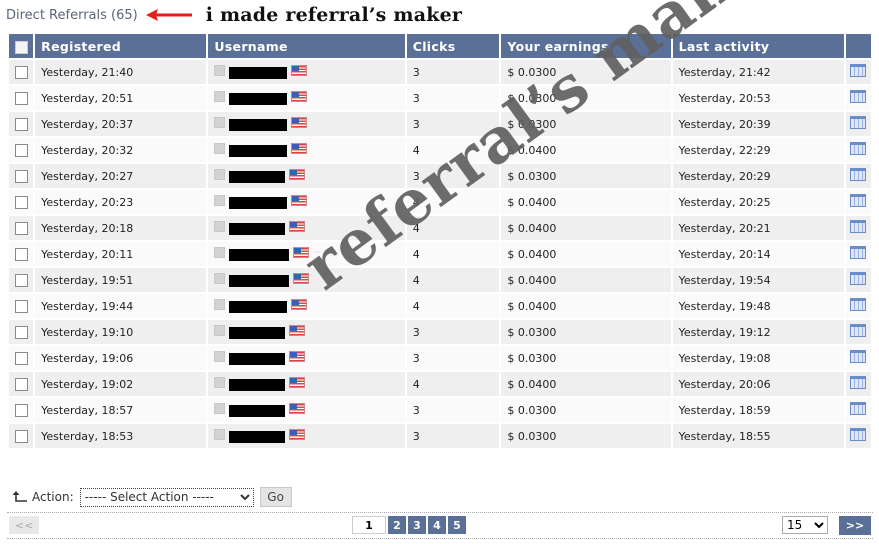 The height and width of the screenshot is (544, 879). Describe the element at coordinates (758, 72) in the screenshot. I see `last-activity-cell: Yesterday, 21:42` at that location.